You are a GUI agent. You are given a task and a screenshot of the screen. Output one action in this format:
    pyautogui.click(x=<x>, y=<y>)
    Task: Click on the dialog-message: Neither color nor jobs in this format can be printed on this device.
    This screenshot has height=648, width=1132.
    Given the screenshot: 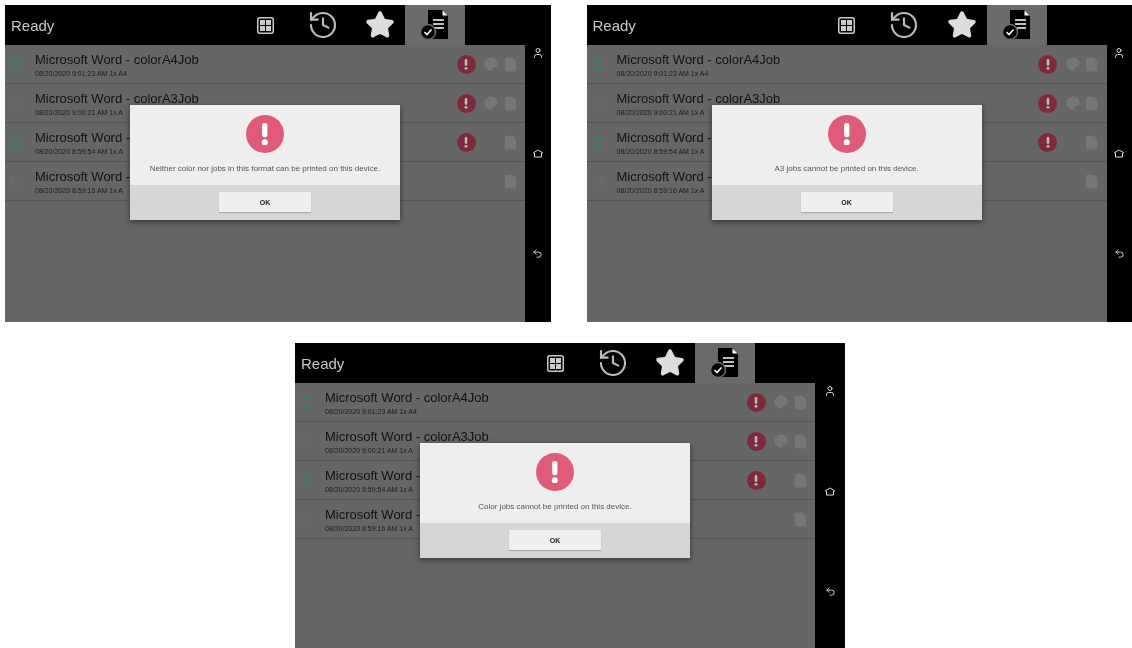 What is the action you would take?
    pyautogui.click(x=265, y=168)
    